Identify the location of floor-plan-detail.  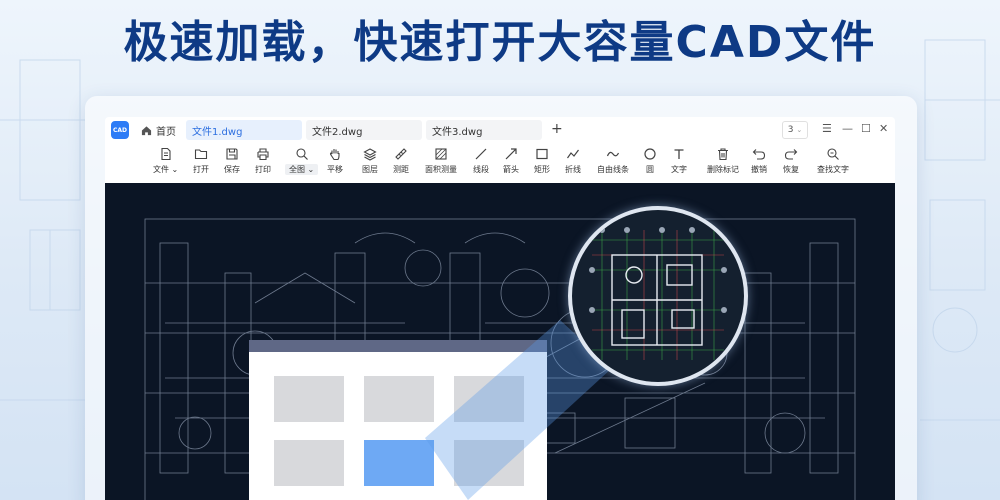
(658, 293).